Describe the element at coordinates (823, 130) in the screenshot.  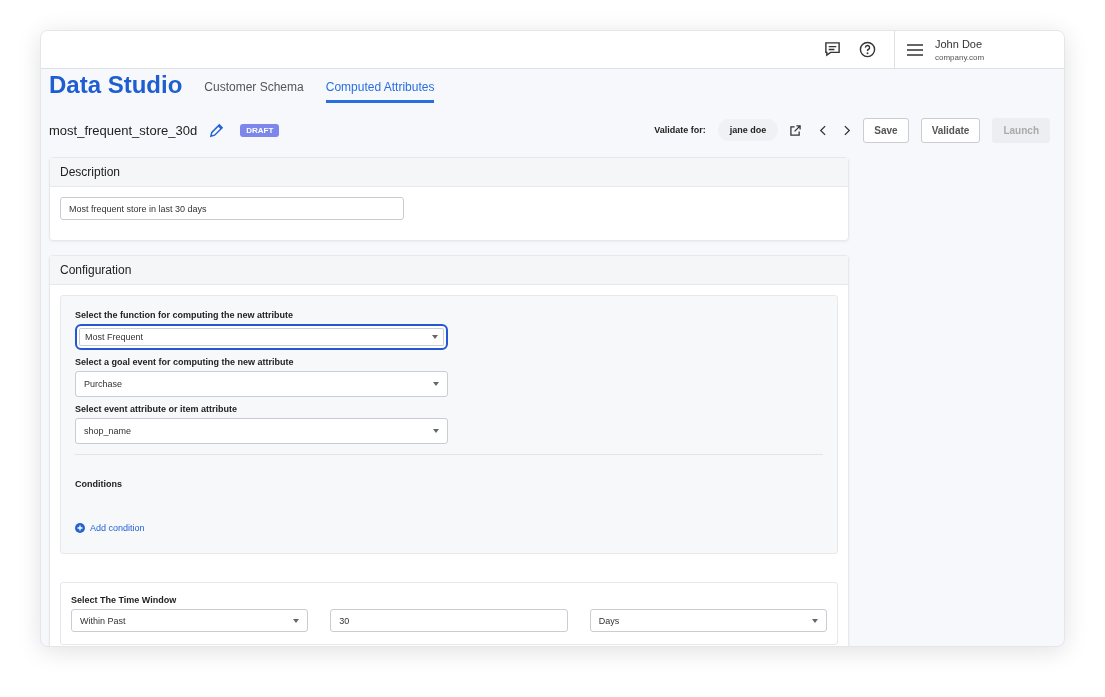
I see `chevron-left-icon` at that location.